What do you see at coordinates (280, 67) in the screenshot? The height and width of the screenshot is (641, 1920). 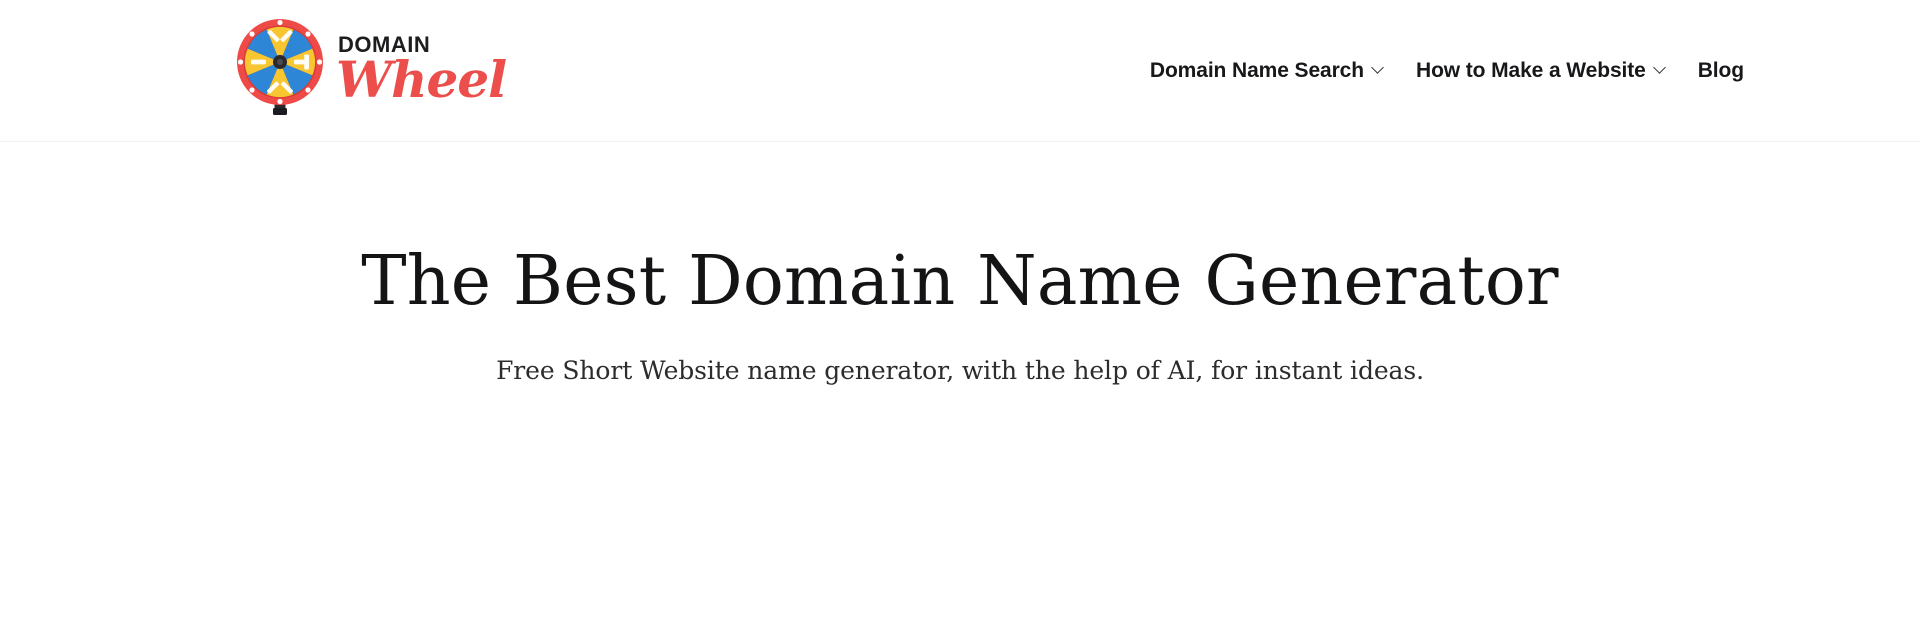 I see `domain-wheel-spinner-icon` at bounding box center [280, 67].